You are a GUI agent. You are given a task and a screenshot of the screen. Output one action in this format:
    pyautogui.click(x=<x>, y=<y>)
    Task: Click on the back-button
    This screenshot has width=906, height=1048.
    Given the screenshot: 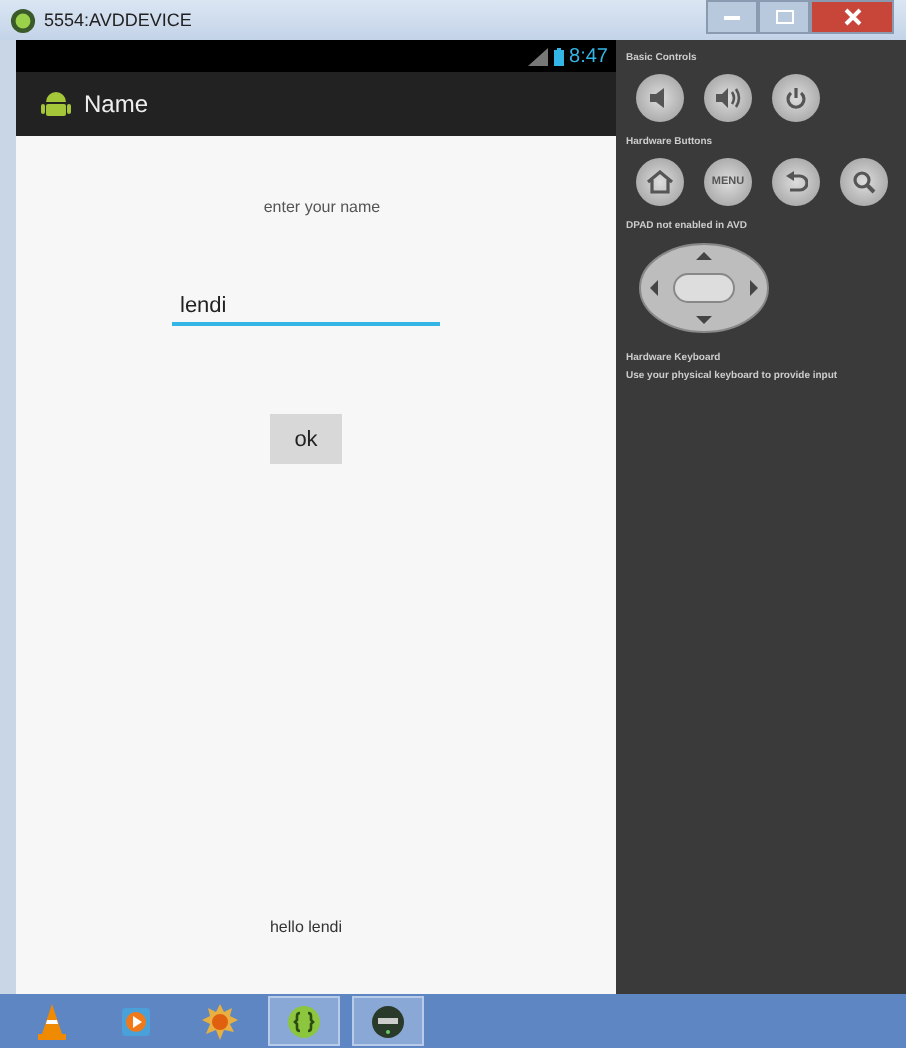 What is the action you would take?
    pyautogui.click(x=796, y=182)
    